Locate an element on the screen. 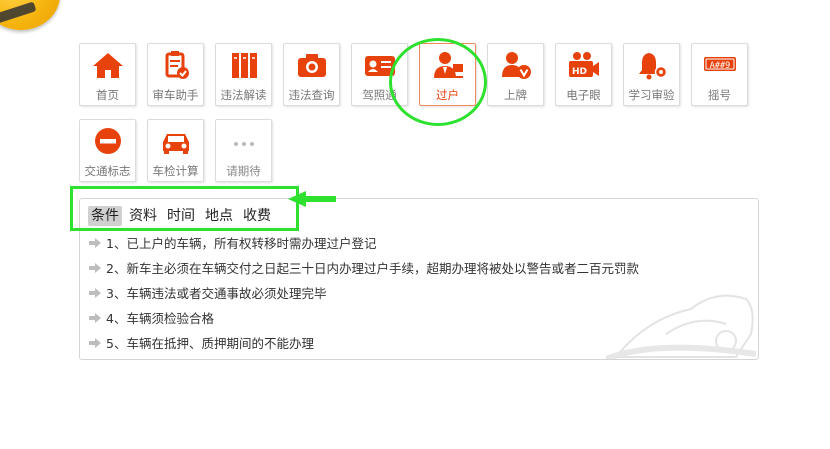 This screenshot has width=830, height=449. nav-tile-label: 车检计算 is located at coordinates (175, 171).